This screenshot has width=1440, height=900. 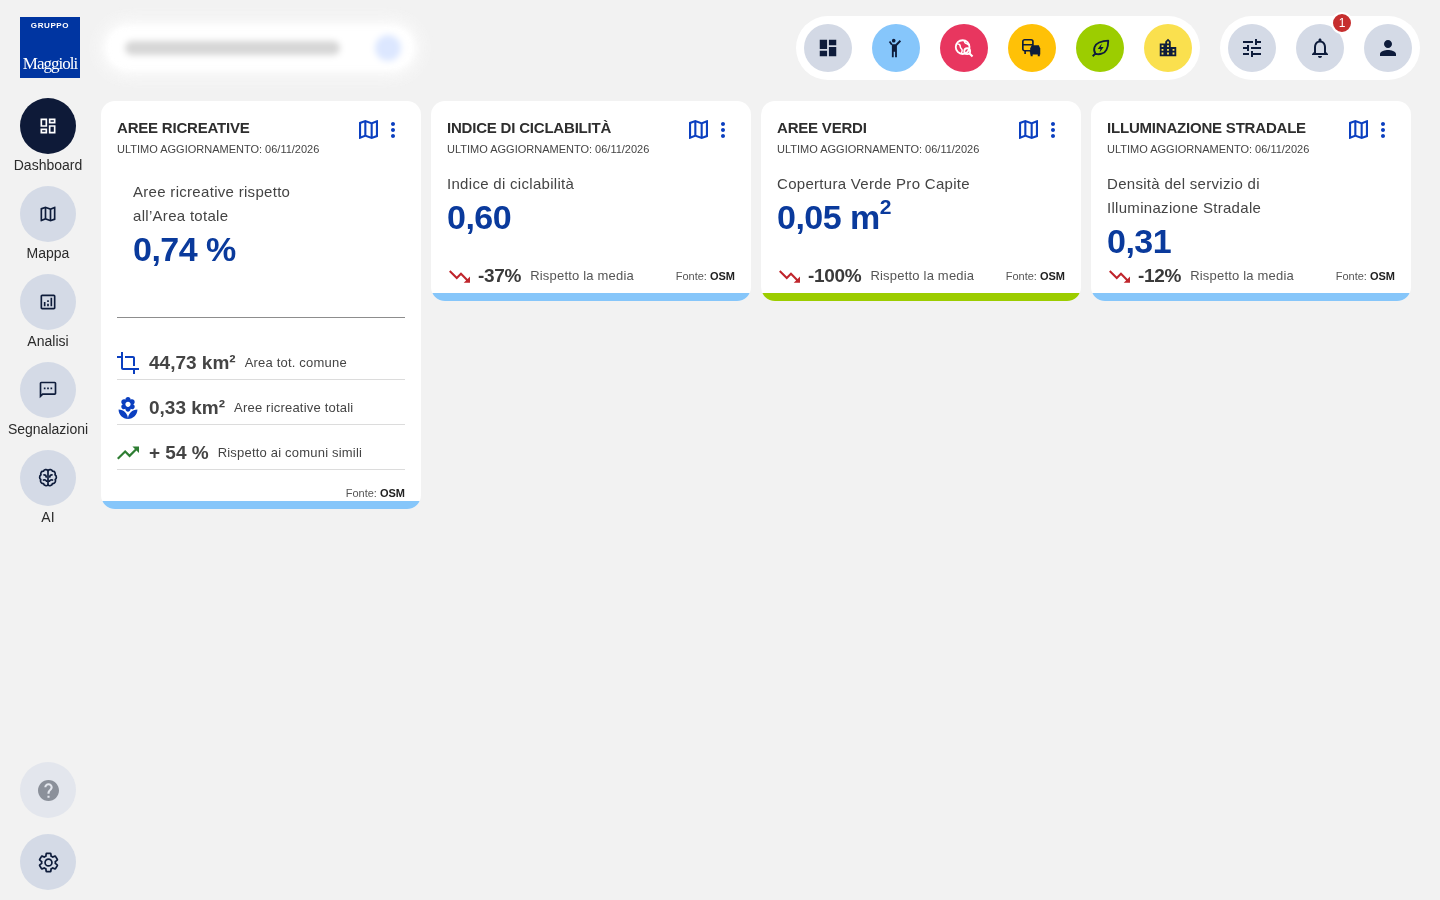 What do you see at coordinates (834, 217) in the screenshot?
I see `metric-value: 0,05 m$^{2}$` at bounding box center [834, 217].